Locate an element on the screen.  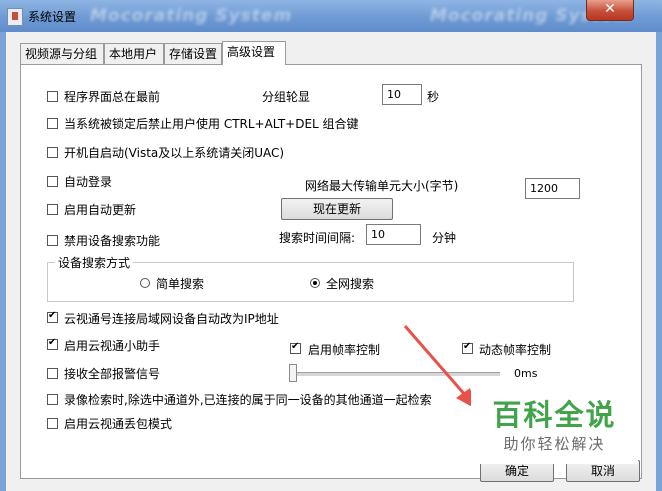
frame-rate-slider-thumb is located at coordinates (293, 373).